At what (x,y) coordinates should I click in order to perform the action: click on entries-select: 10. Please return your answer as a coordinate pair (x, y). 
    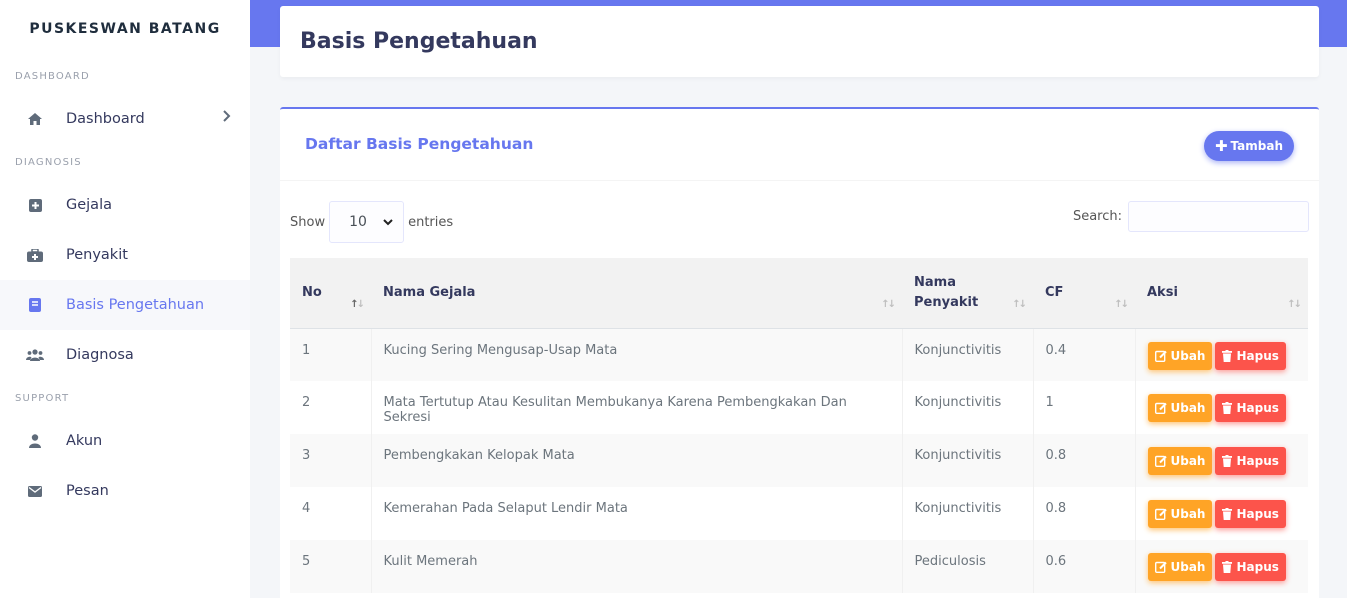
    Looking at the image, I should click on (367, 222).